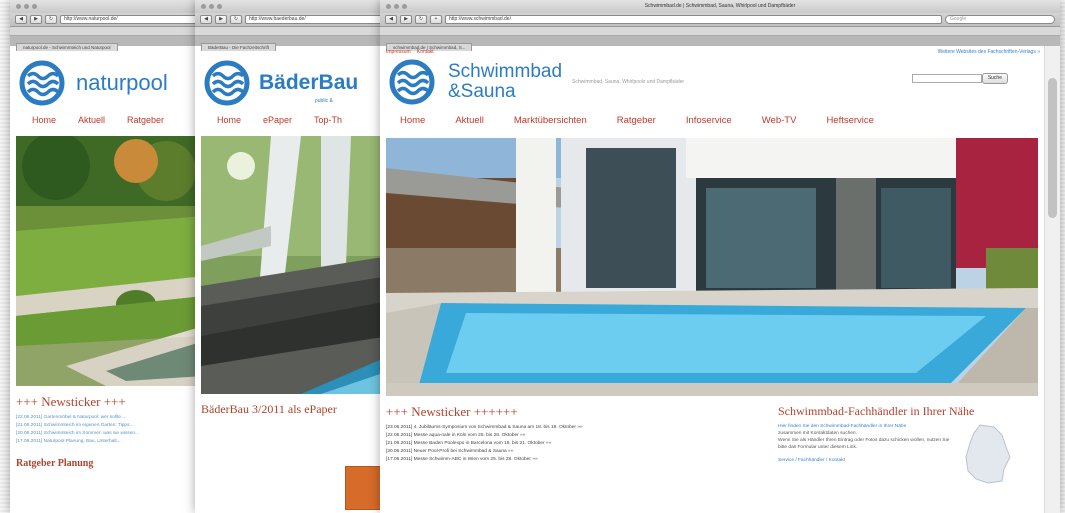 The width and height of the screenshot is (1065, 513). I want to click on germany-map-icon, so click(988, 454).